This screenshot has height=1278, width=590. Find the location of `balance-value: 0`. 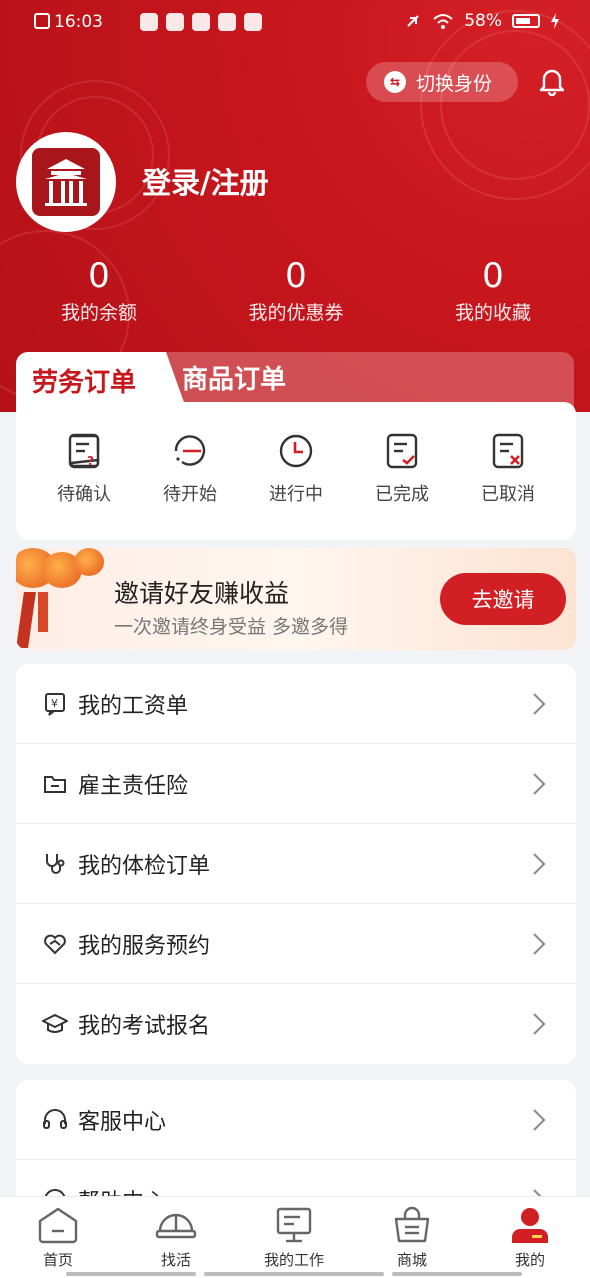

balance-value: 0 is located at coordinates (99, 276).